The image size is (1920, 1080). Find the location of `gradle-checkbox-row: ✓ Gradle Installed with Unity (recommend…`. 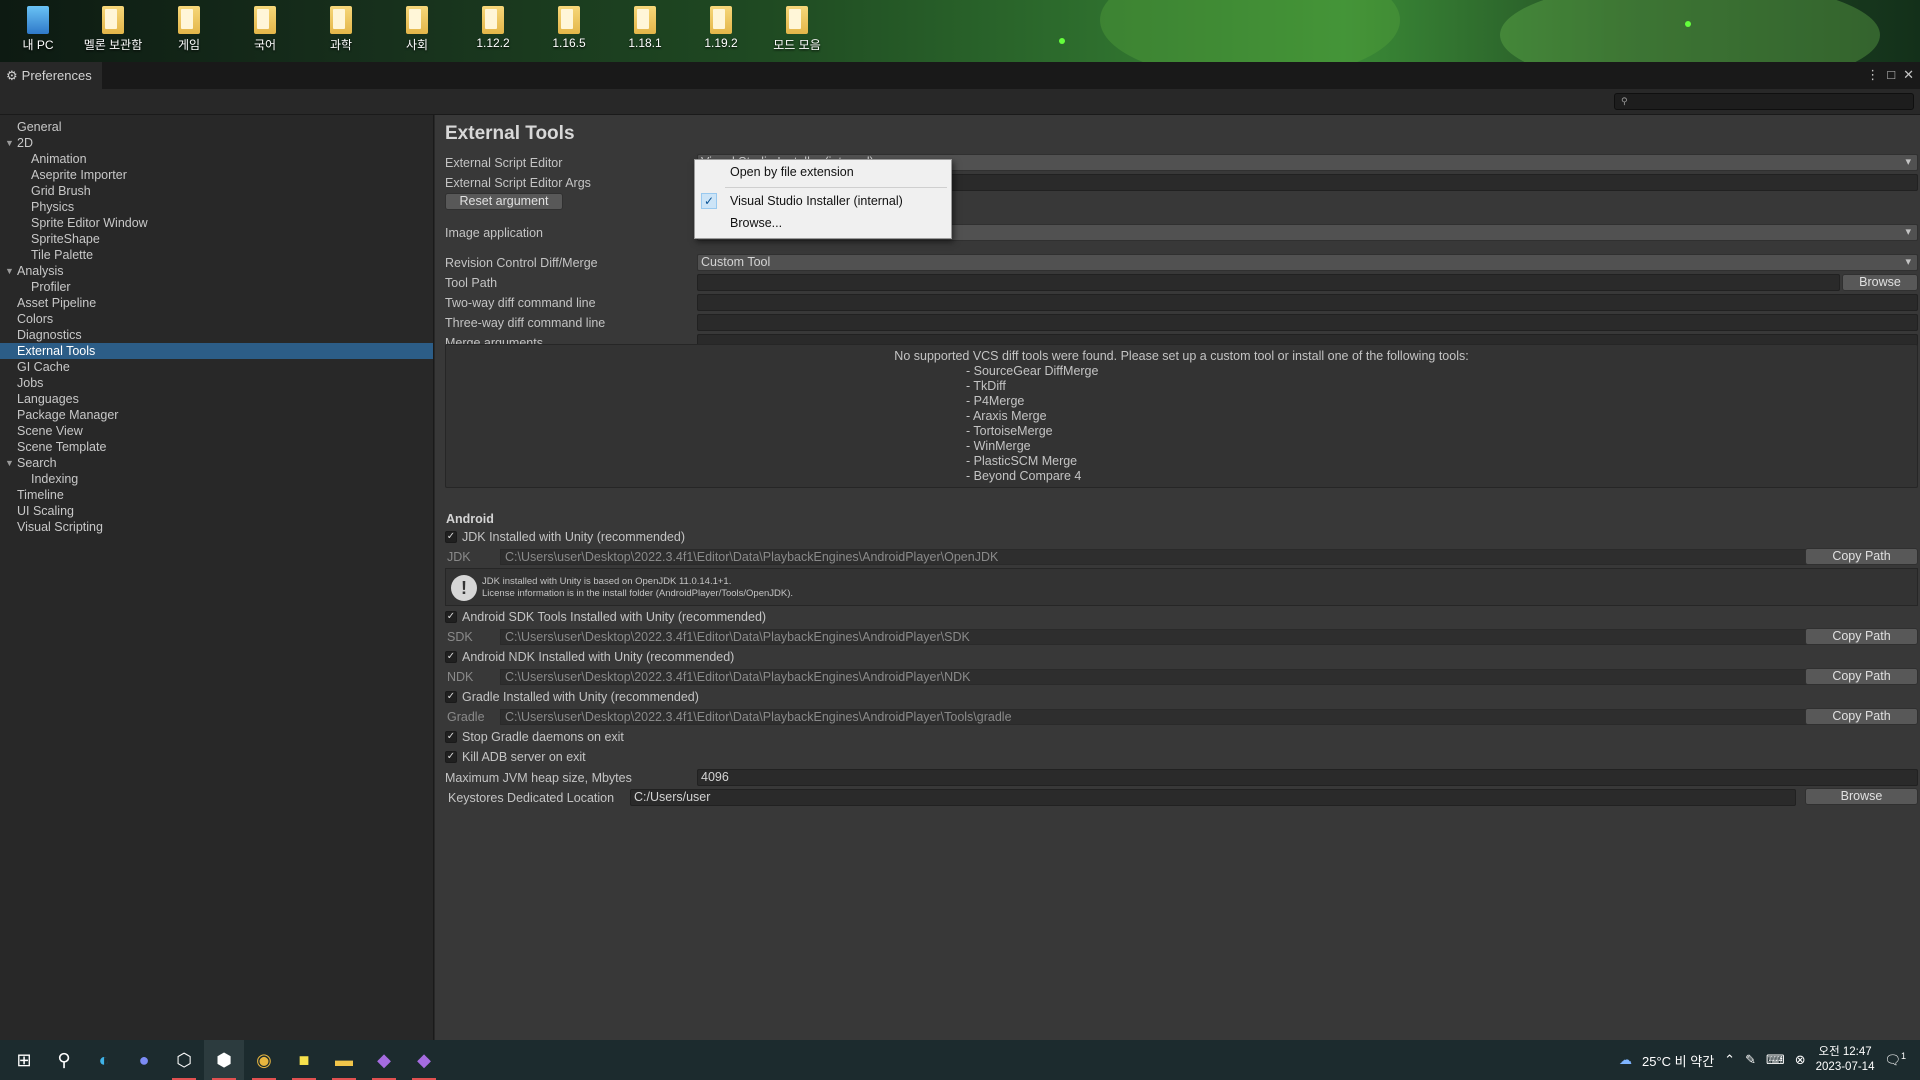

gradle-checkbox-row: ✓ Gradle Installed with Unity (recommend… is located at coordinates (572, 697).